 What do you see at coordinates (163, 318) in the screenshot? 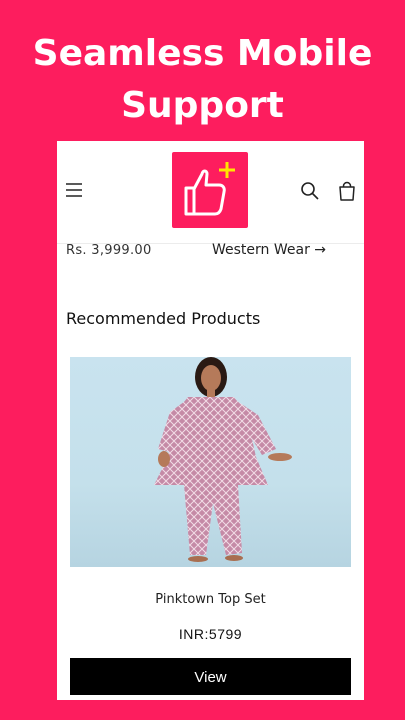
I see `section-title: Recommended Products` at bounding box center [163, 318].